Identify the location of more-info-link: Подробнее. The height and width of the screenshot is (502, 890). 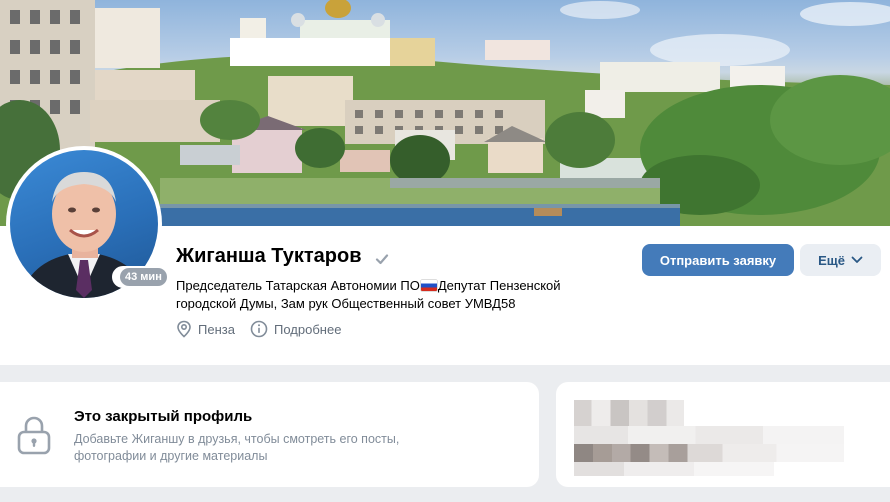
(295, 329).